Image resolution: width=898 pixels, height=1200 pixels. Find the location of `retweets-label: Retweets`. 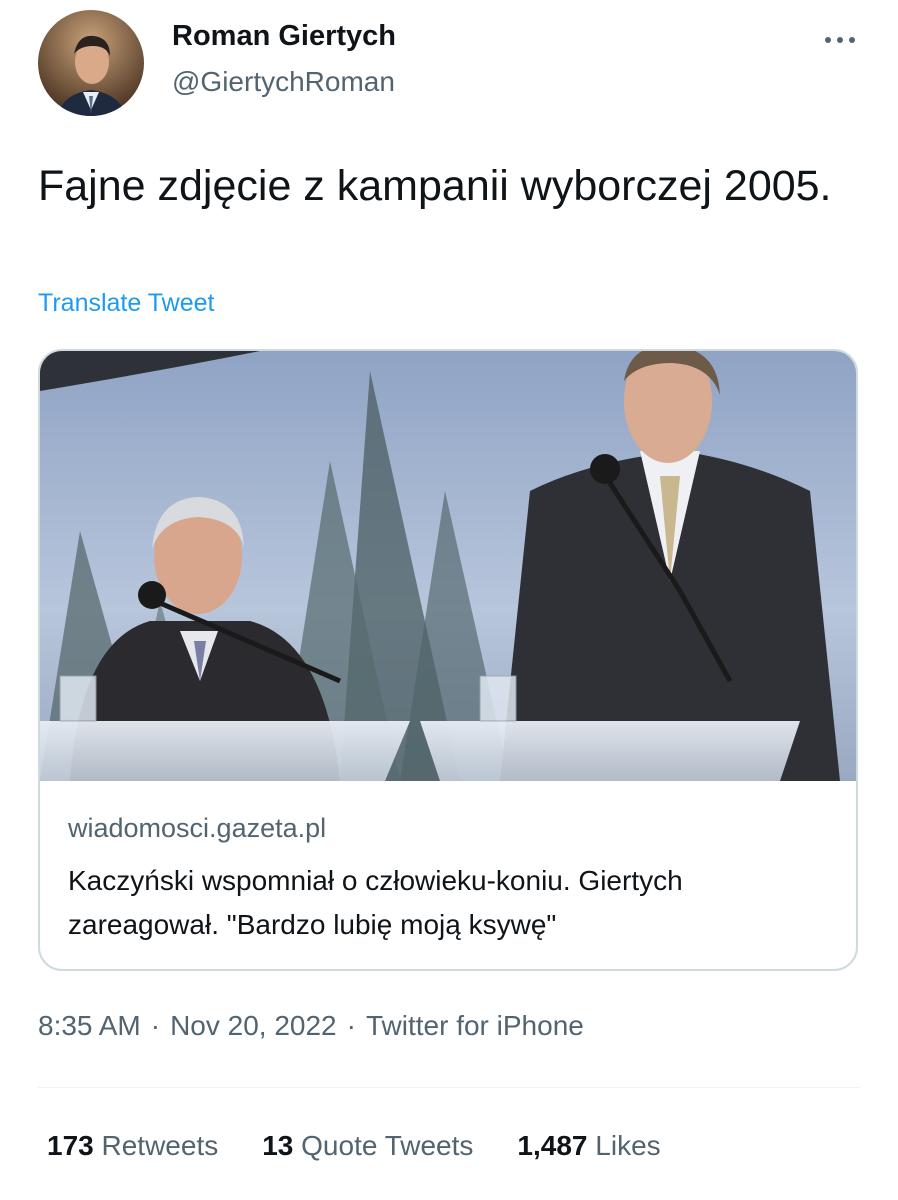

retweets-label: Retweets is located at coordinates (160, 1145).